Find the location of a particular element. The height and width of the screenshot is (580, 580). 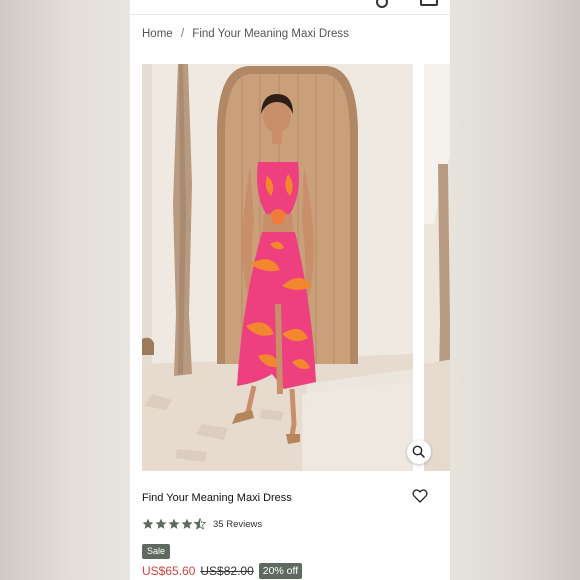

zoom-button is located at coordinates (419, 452).